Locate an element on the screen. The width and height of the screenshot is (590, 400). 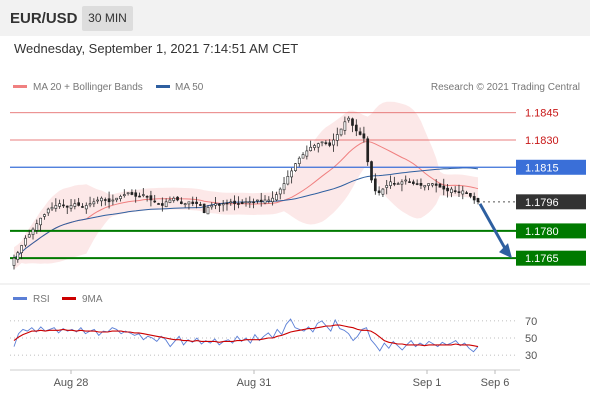
bollinger-legend-swatch is located at coordinates (20, 86).